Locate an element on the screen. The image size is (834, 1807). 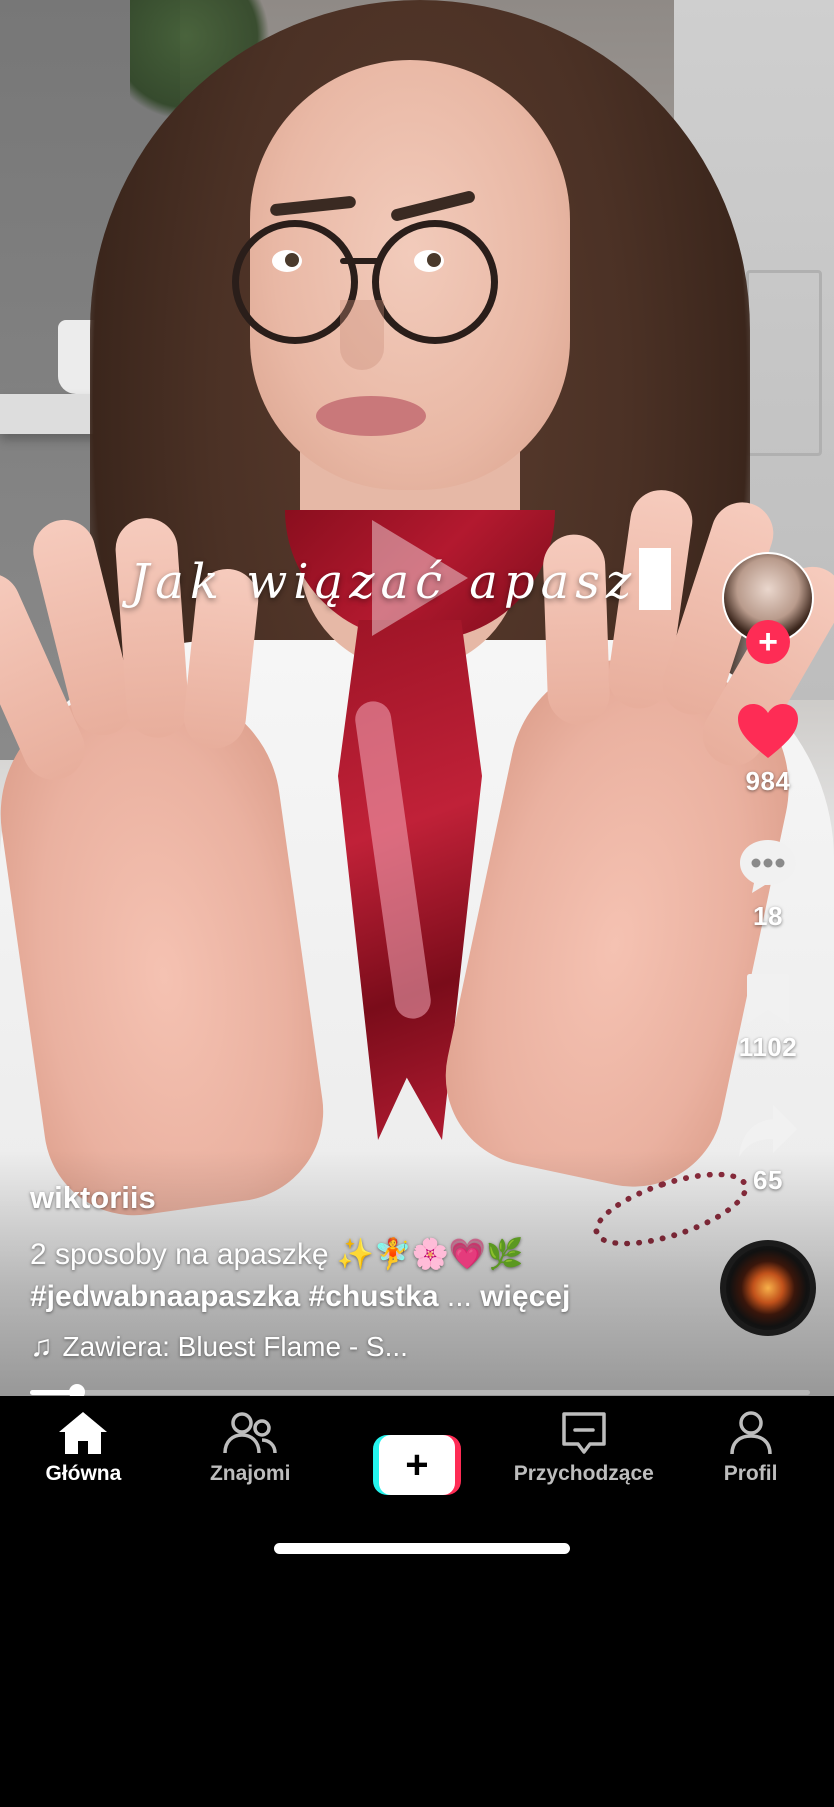
plus-icon: + is located at coordinates (416, 1465).